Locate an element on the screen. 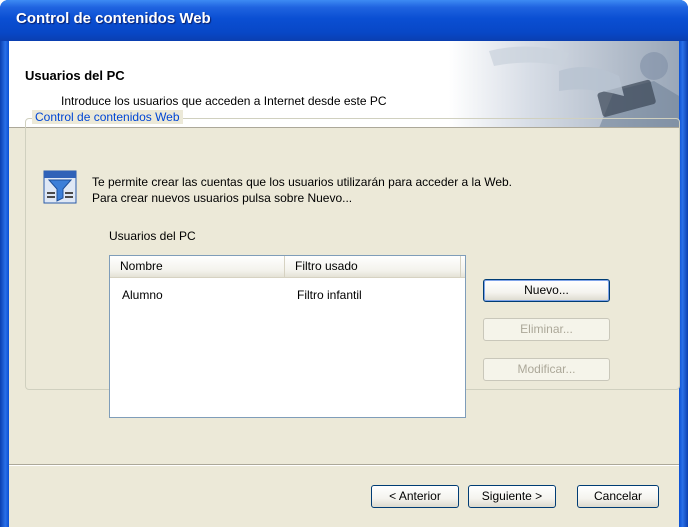 The height and width of the screenshot is (527, 688). back-button: < Anterior is located at coordinates (415, 496).